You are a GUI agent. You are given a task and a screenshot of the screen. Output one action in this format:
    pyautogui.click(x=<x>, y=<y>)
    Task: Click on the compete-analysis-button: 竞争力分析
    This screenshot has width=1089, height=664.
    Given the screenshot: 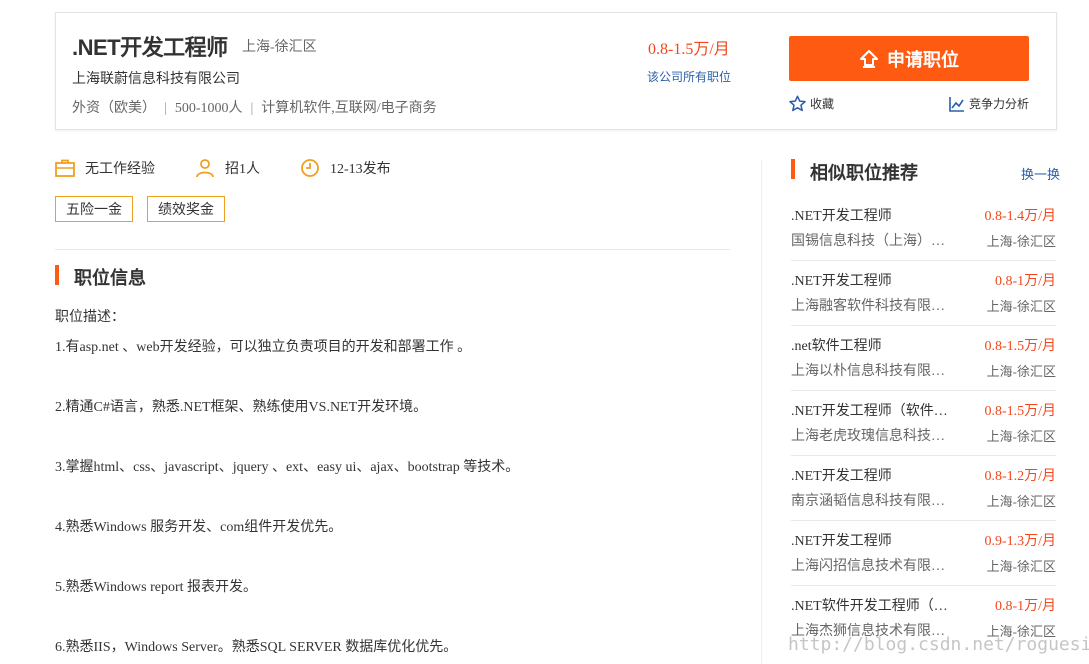 What is the action you would take?
    pyautogui.click(x=989, y=103)
    